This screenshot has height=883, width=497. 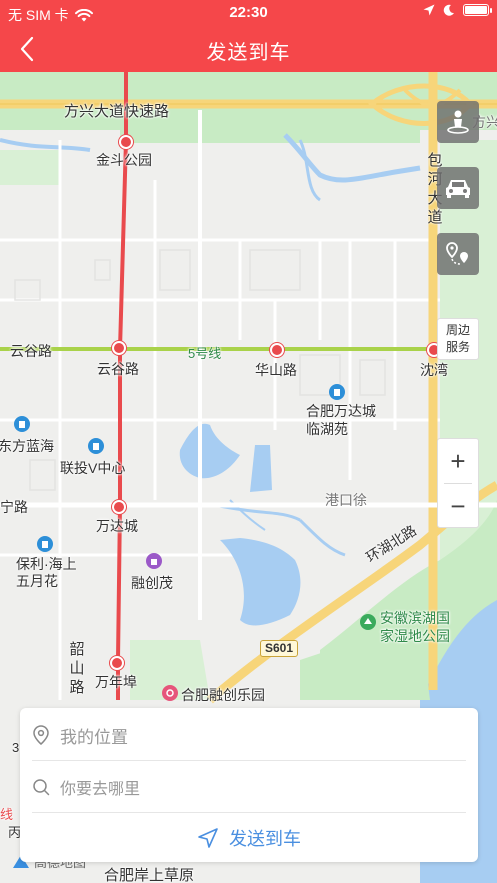 I want to click on place-label-dongfang: 东方蓝海, so click(x=27, y=446).